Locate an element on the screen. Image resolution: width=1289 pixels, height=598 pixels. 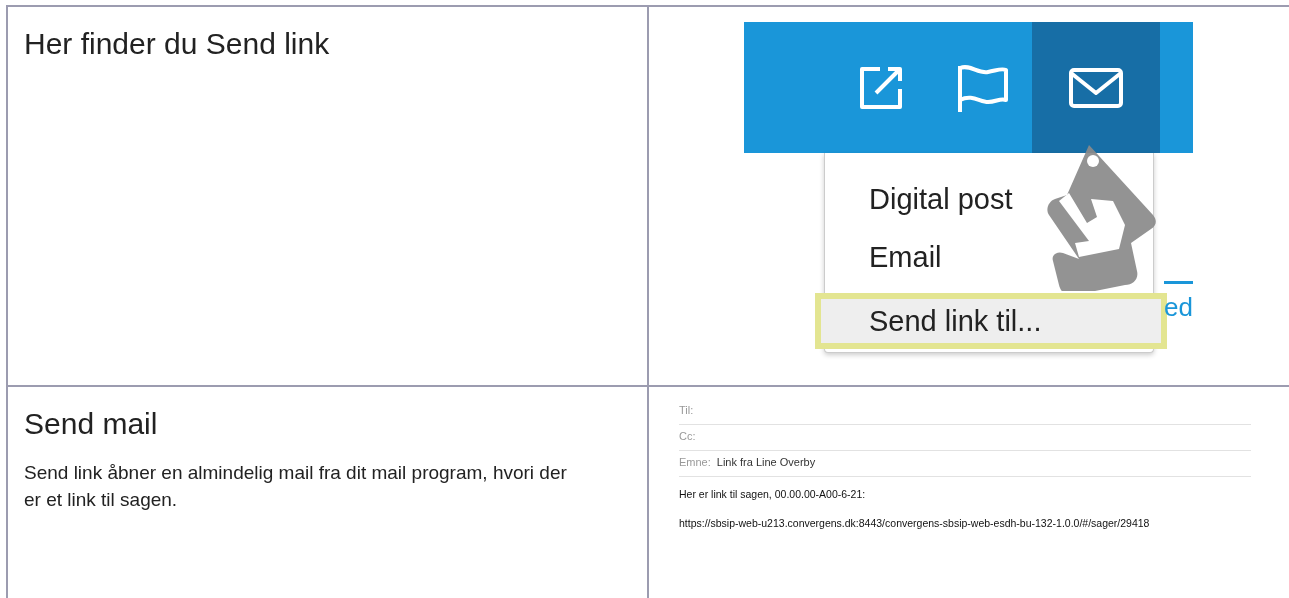
mail-field: Emne: Link fra Line Overby is located at coordinates (965, 464).